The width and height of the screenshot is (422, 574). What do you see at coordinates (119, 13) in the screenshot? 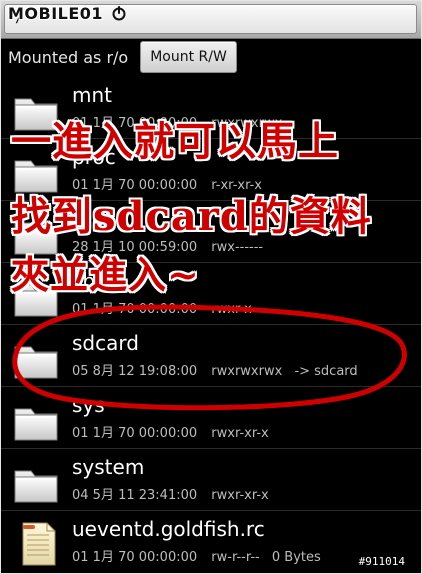
I see `power-icon` at bounding box center [119, 13].